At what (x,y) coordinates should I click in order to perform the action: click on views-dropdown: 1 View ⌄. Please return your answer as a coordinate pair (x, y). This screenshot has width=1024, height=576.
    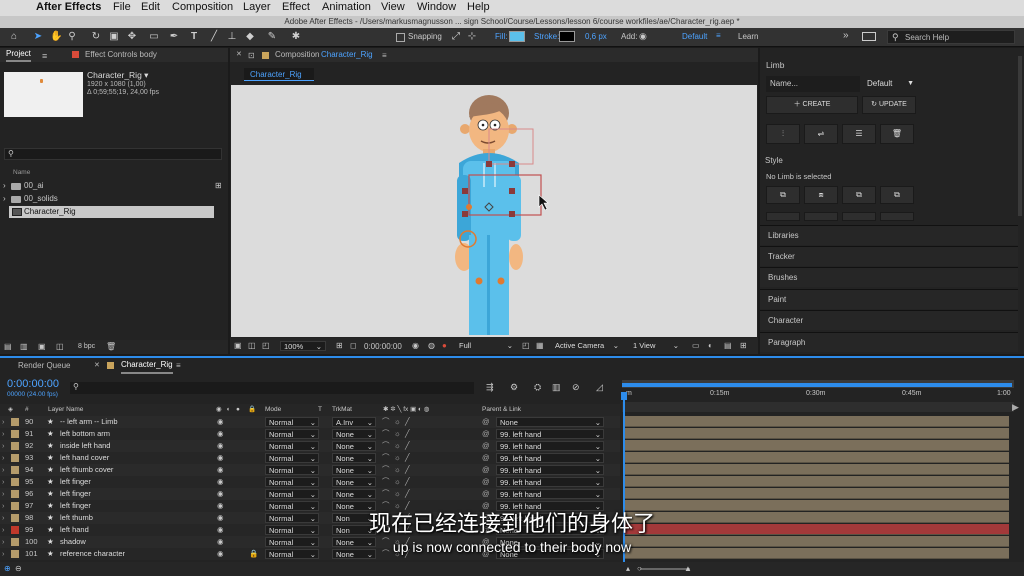
    Looking at the image, I should click on (656, 346).